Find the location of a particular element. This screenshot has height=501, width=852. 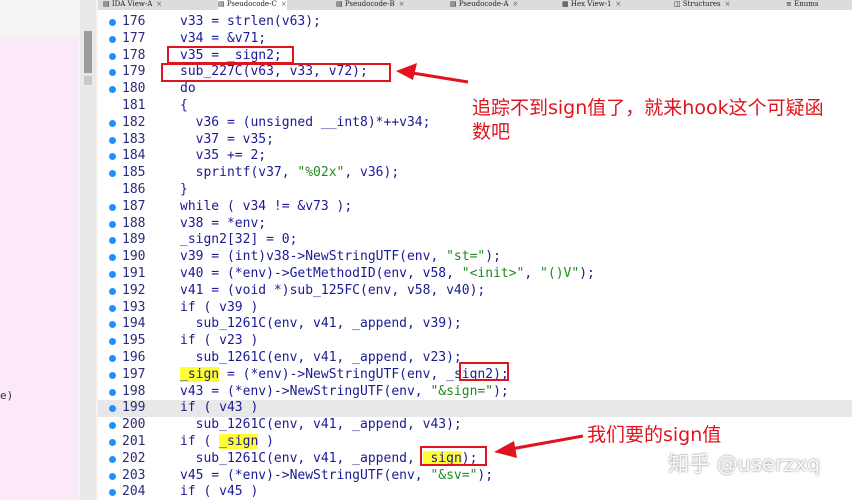

line-number: 203 is located at coordinates (134, 475).